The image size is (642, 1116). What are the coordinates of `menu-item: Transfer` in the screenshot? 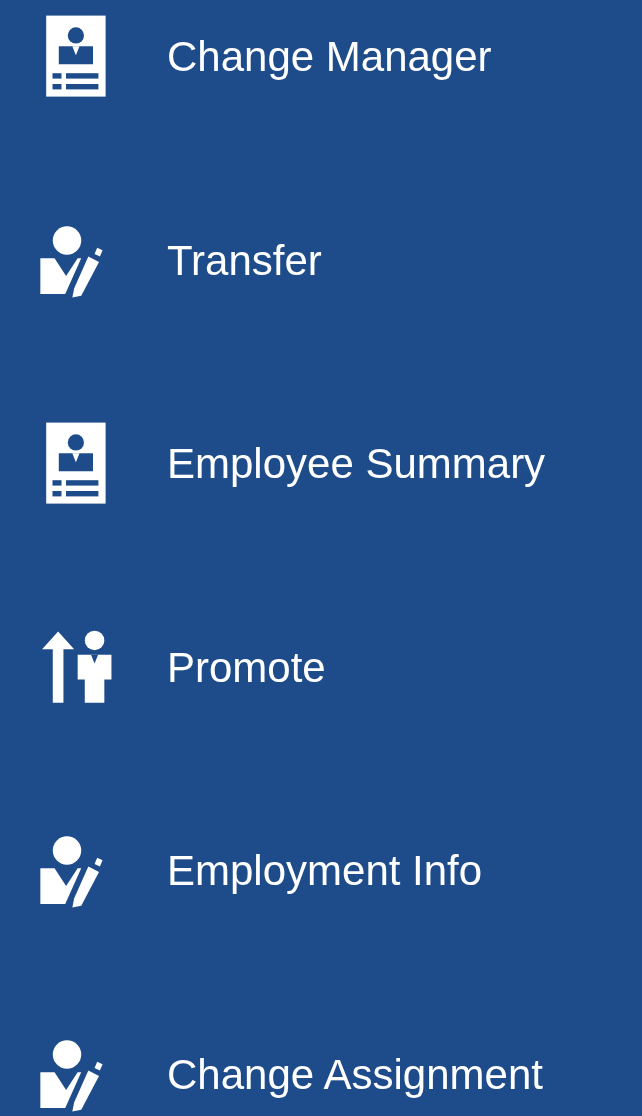 It's located at (321, 260).